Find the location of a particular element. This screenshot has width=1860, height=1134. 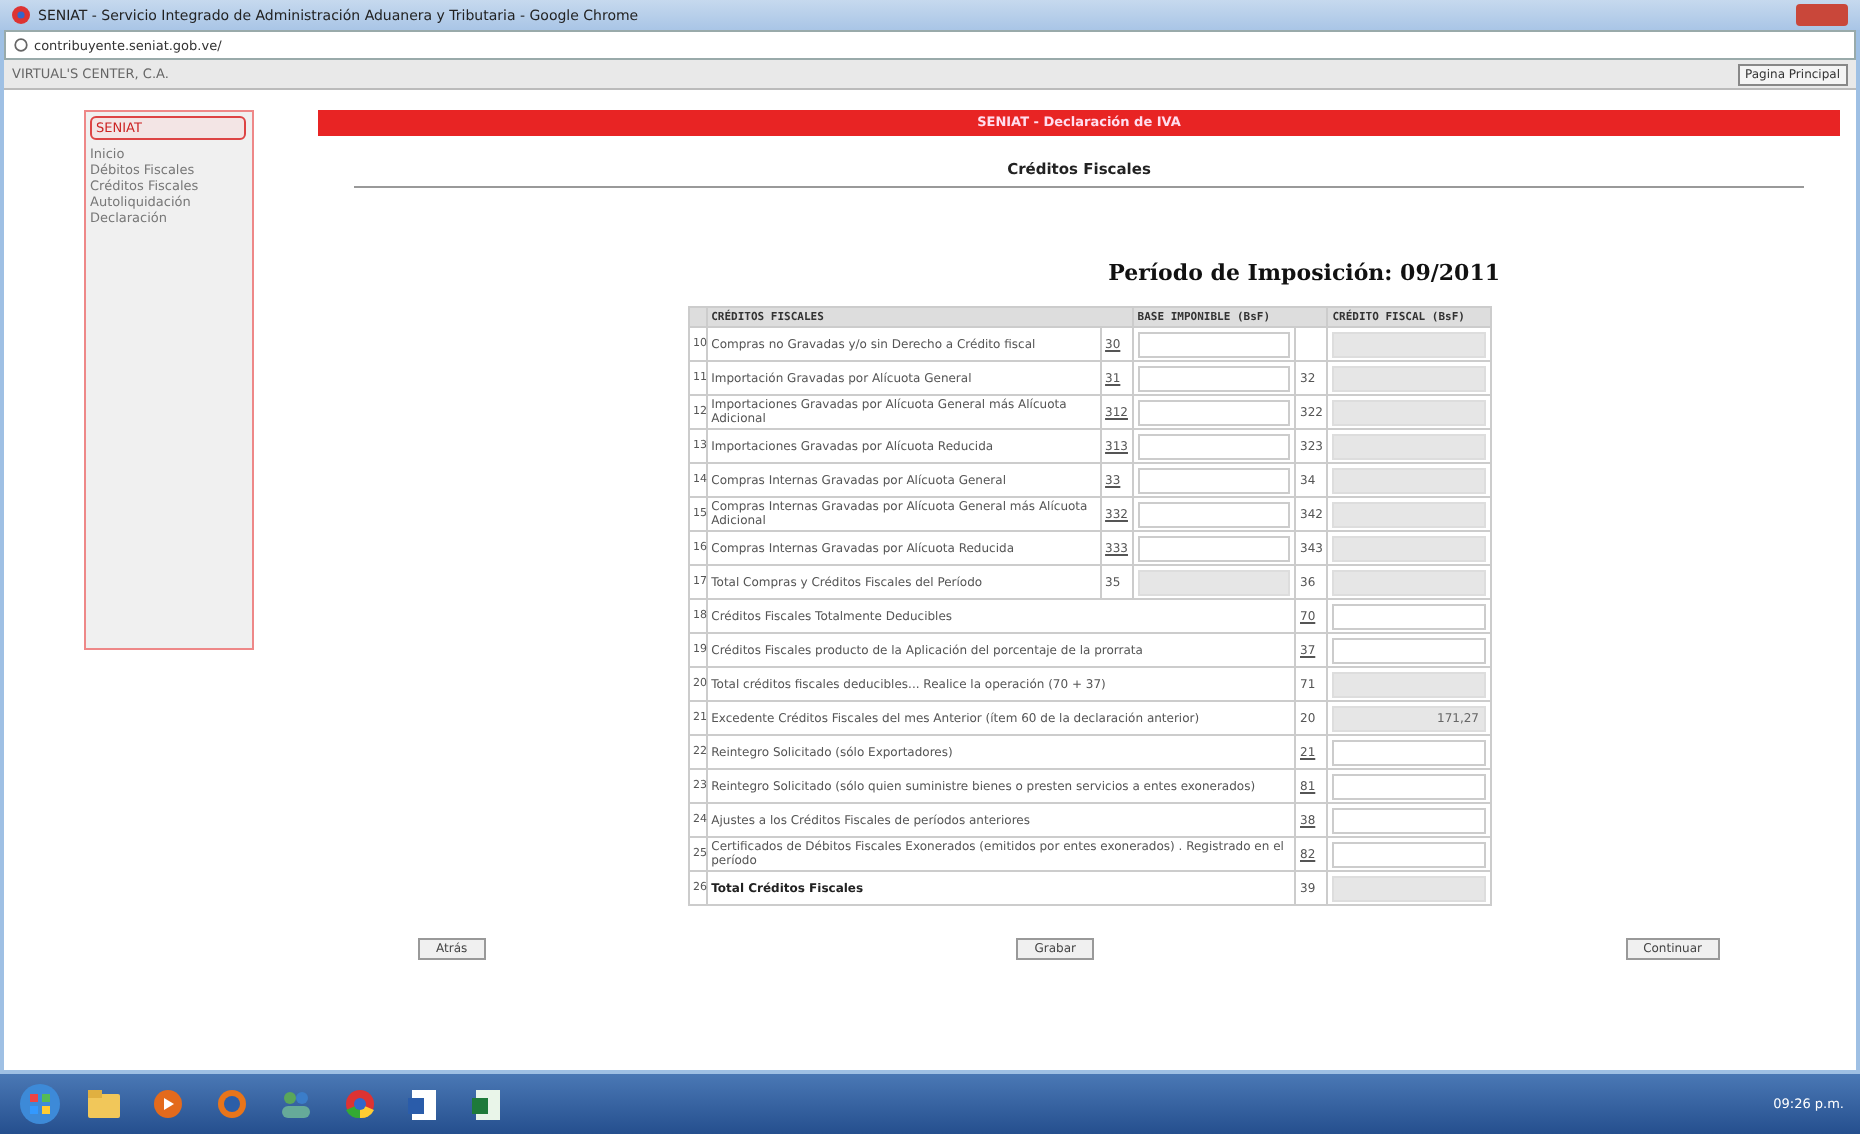

period-title: Período de Imposición: 09/2011 is located at coordinates (1304, 273).